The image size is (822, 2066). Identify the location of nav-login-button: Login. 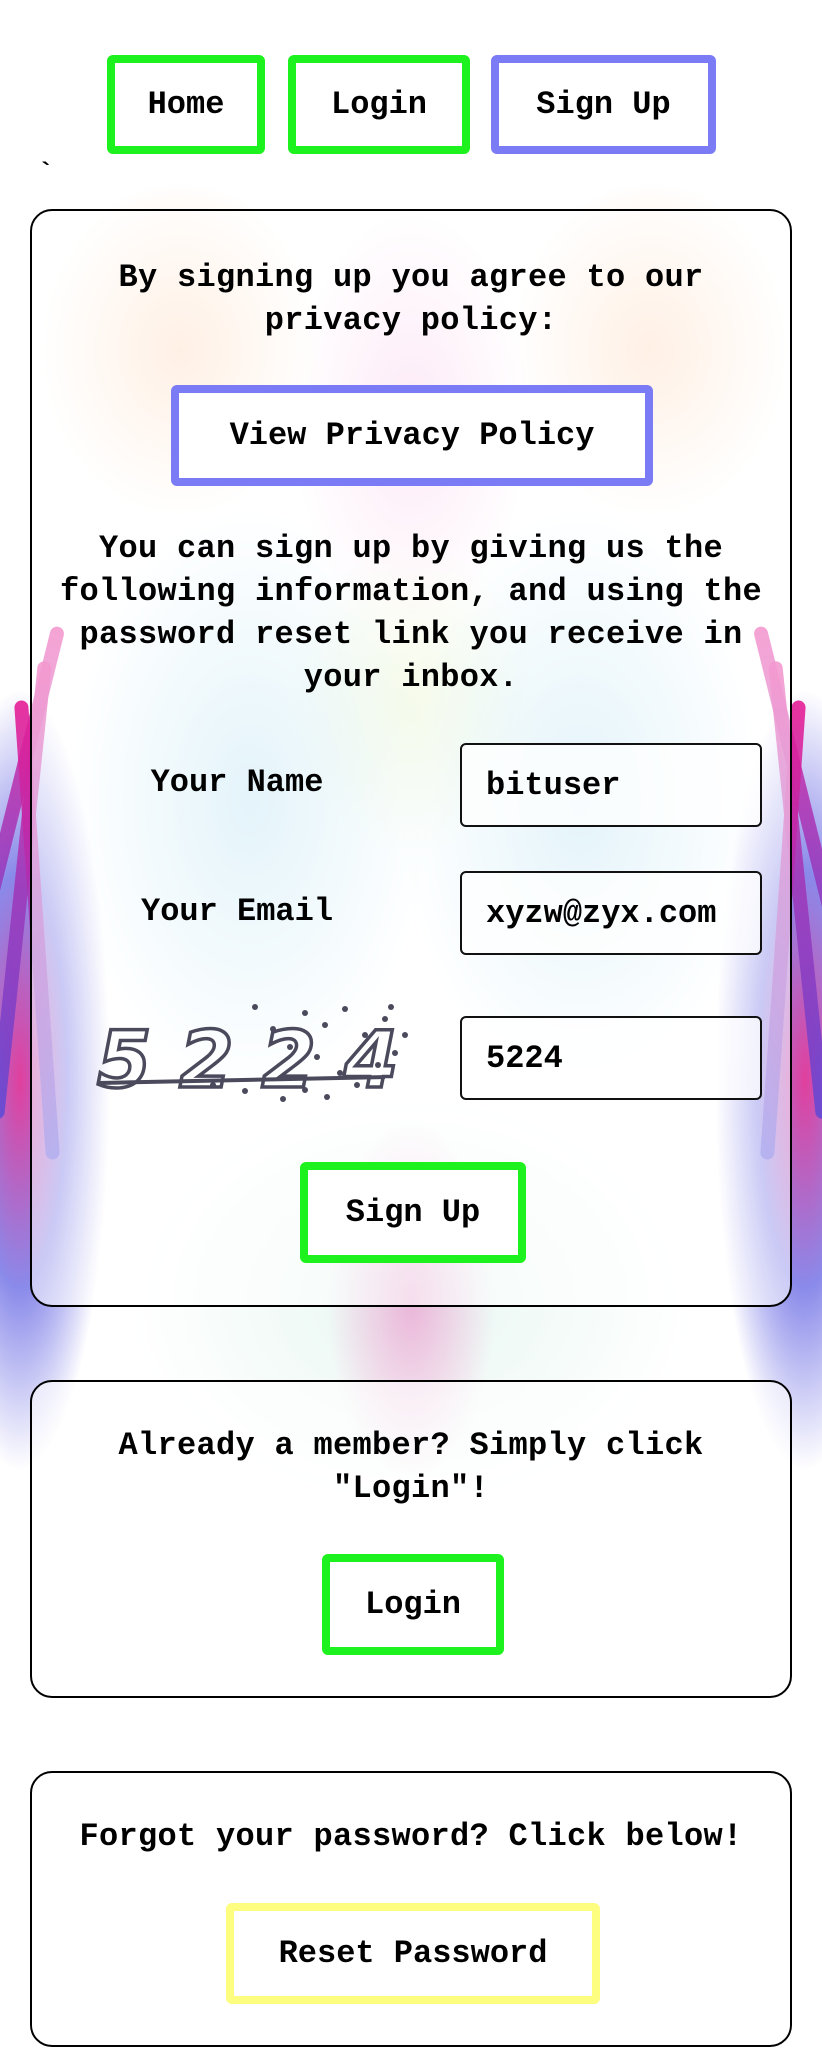
(379, 104).